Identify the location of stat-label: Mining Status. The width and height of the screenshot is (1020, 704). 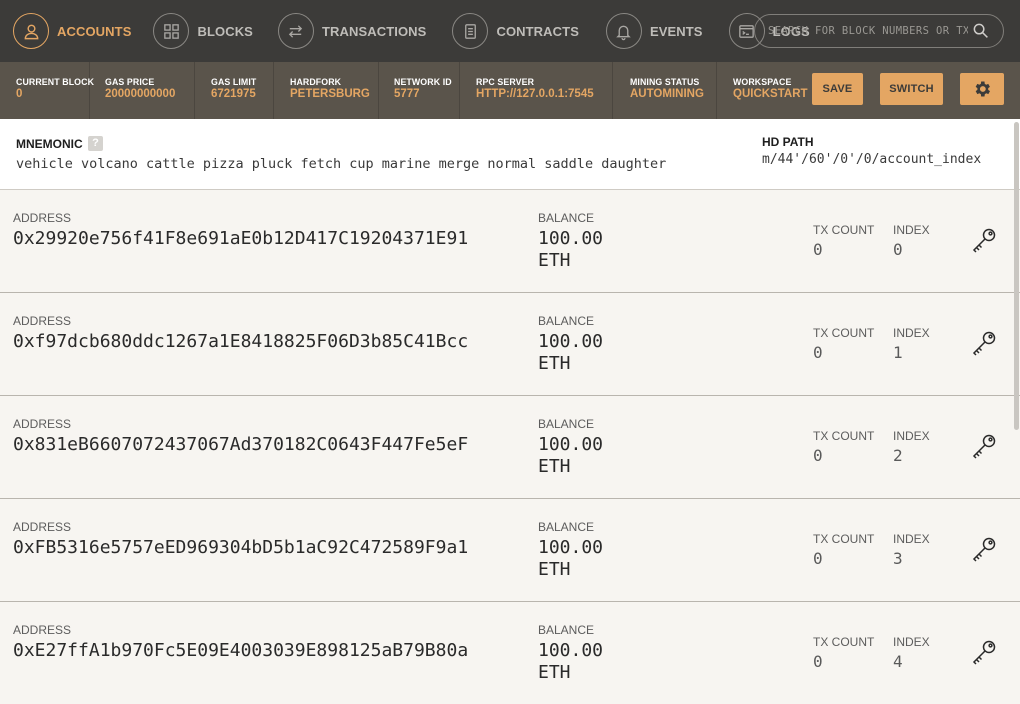
(665, 82).